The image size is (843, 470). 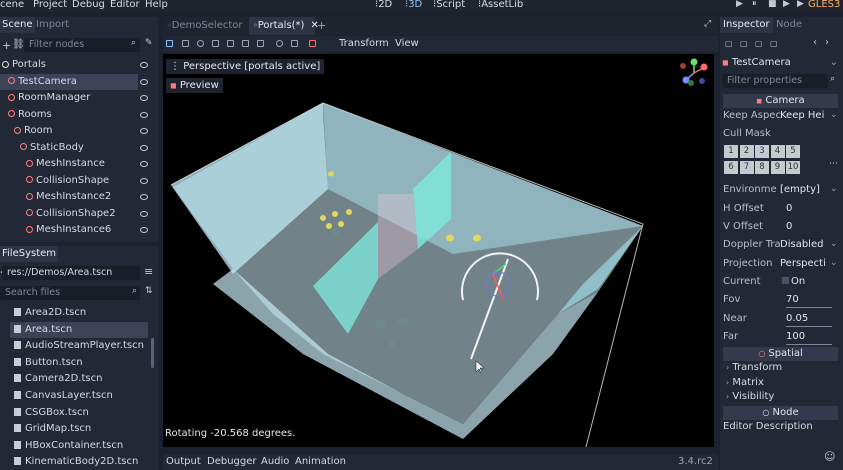 I want to click on move-tool-icon, so click(x=185, y=43).